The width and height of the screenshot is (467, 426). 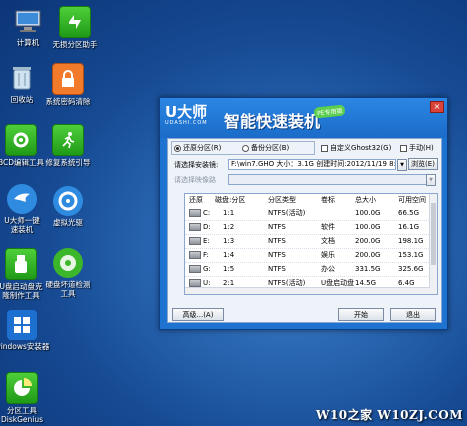 What do you see at coordinates (22, 388) in the screenshot?
I see `partition-tool-icon` at bounding box center [22, 388].